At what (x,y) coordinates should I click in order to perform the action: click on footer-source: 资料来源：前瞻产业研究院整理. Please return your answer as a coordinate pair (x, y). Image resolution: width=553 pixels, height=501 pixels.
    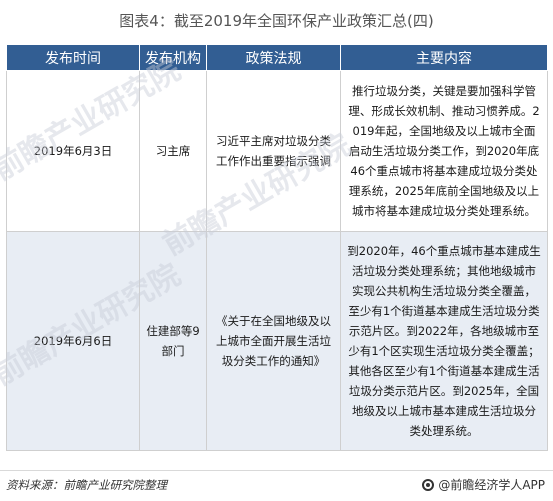
    Looking at the image, I should click on (86, 485).